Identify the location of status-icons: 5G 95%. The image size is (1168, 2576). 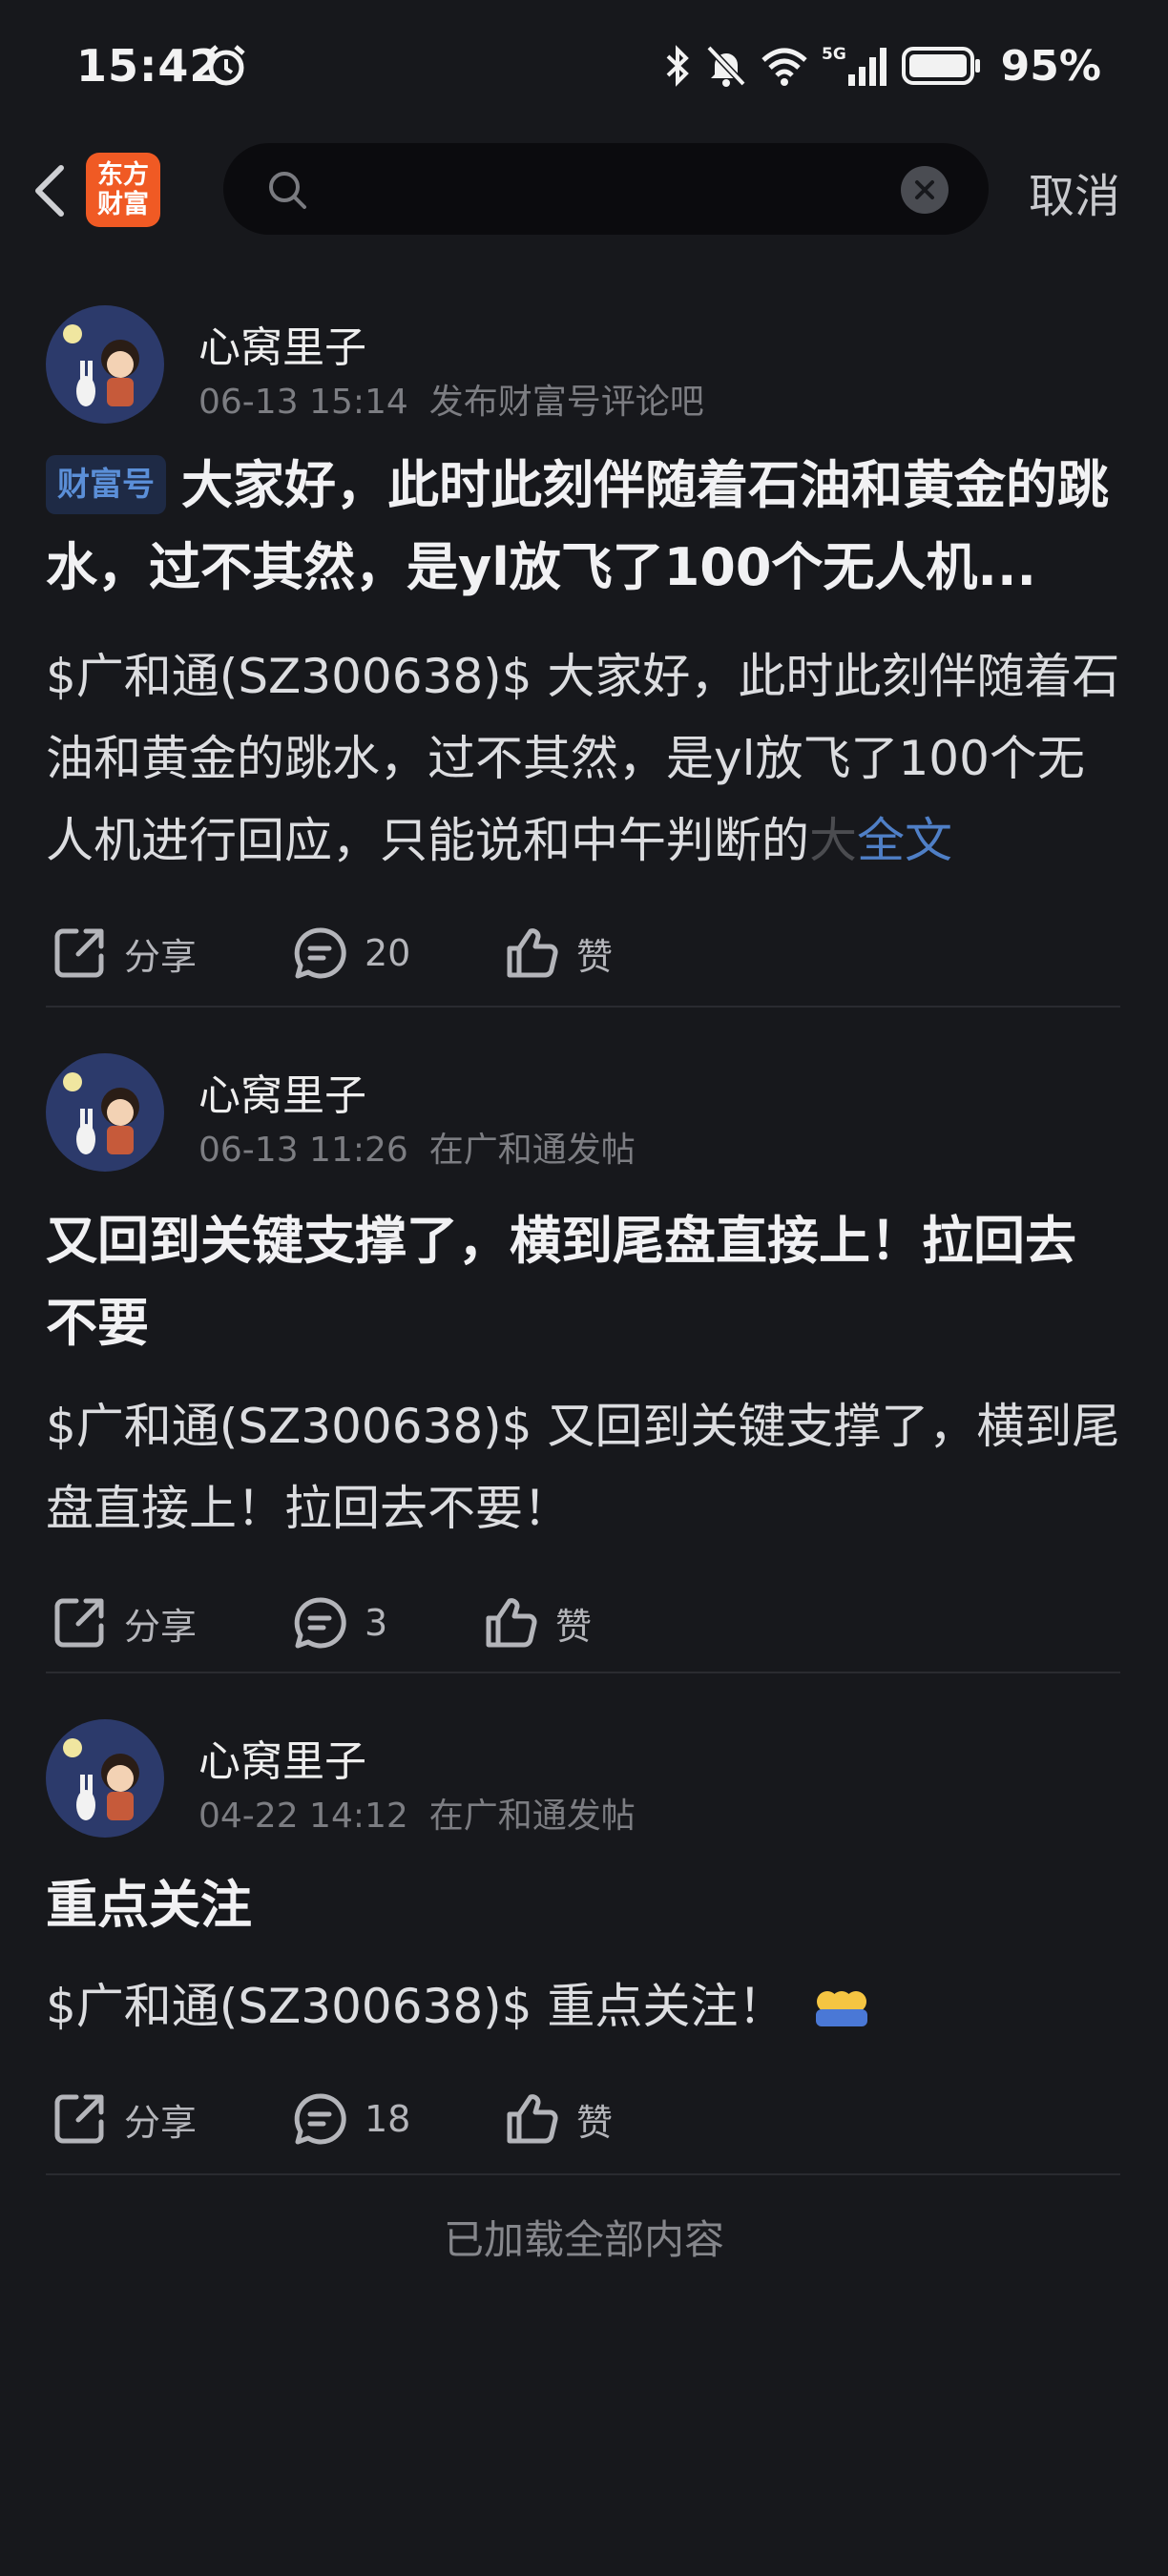
(882, 66).